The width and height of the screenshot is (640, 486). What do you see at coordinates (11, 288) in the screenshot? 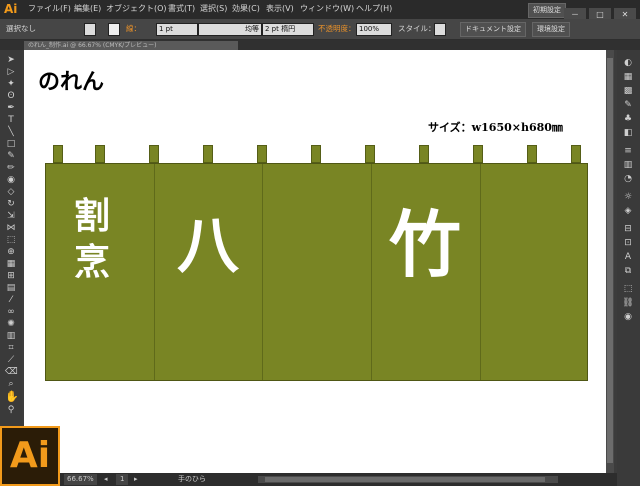
I see `gradient-tool-icon: ▤` at bounding box center [11, 288].